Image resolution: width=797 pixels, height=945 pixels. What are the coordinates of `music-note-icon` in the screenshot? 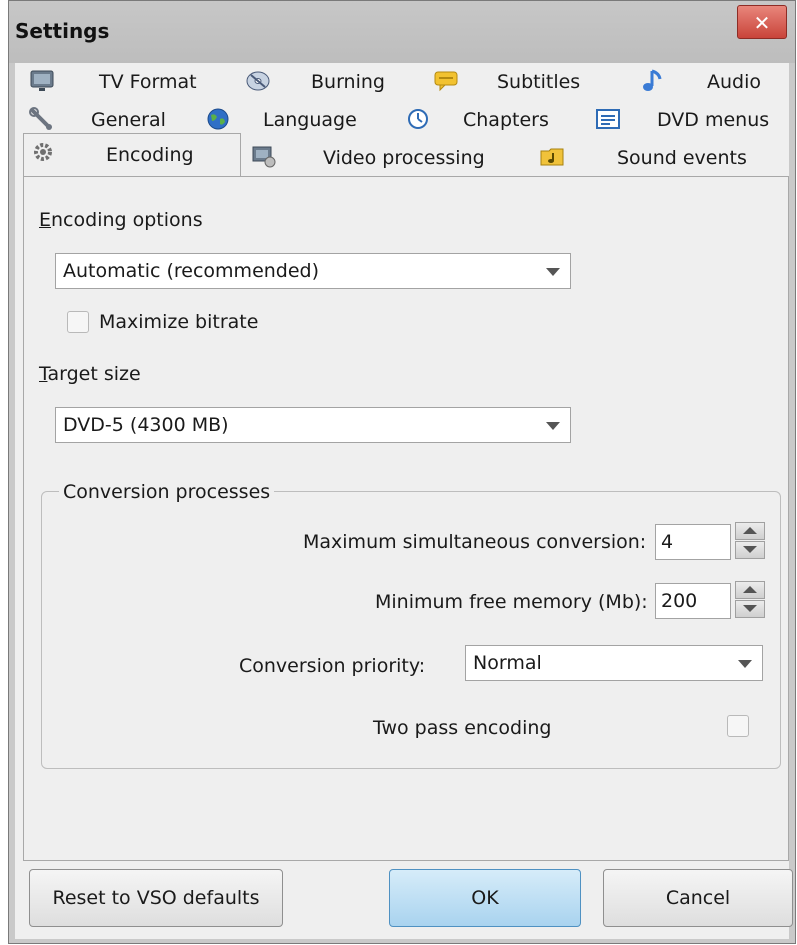 It's located at (652, 80).